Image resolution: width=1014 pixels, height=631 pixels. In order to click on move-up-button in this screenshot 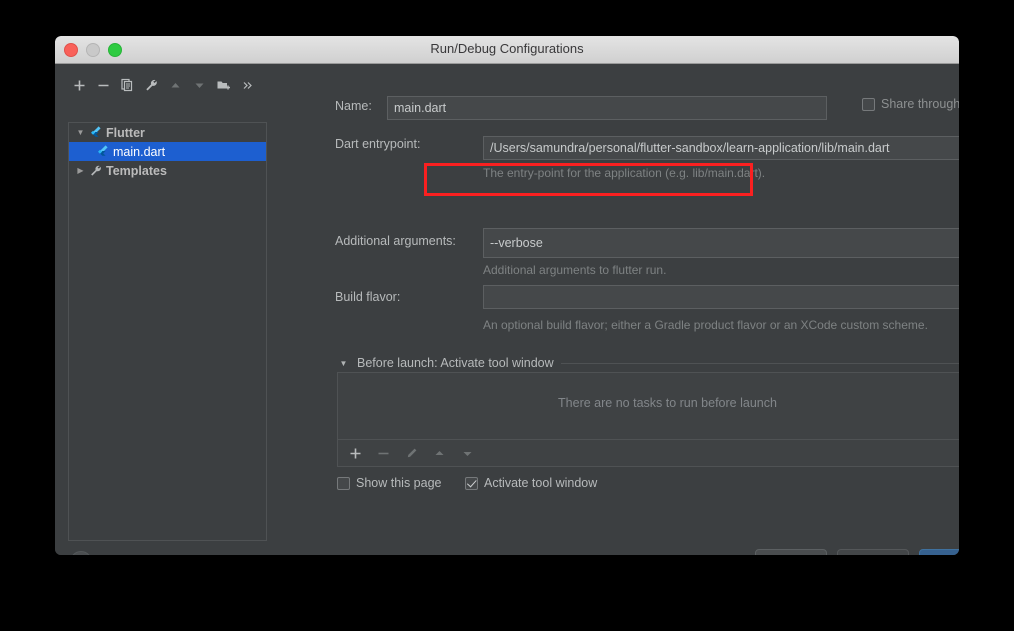, I will do `click(175, 85)`.